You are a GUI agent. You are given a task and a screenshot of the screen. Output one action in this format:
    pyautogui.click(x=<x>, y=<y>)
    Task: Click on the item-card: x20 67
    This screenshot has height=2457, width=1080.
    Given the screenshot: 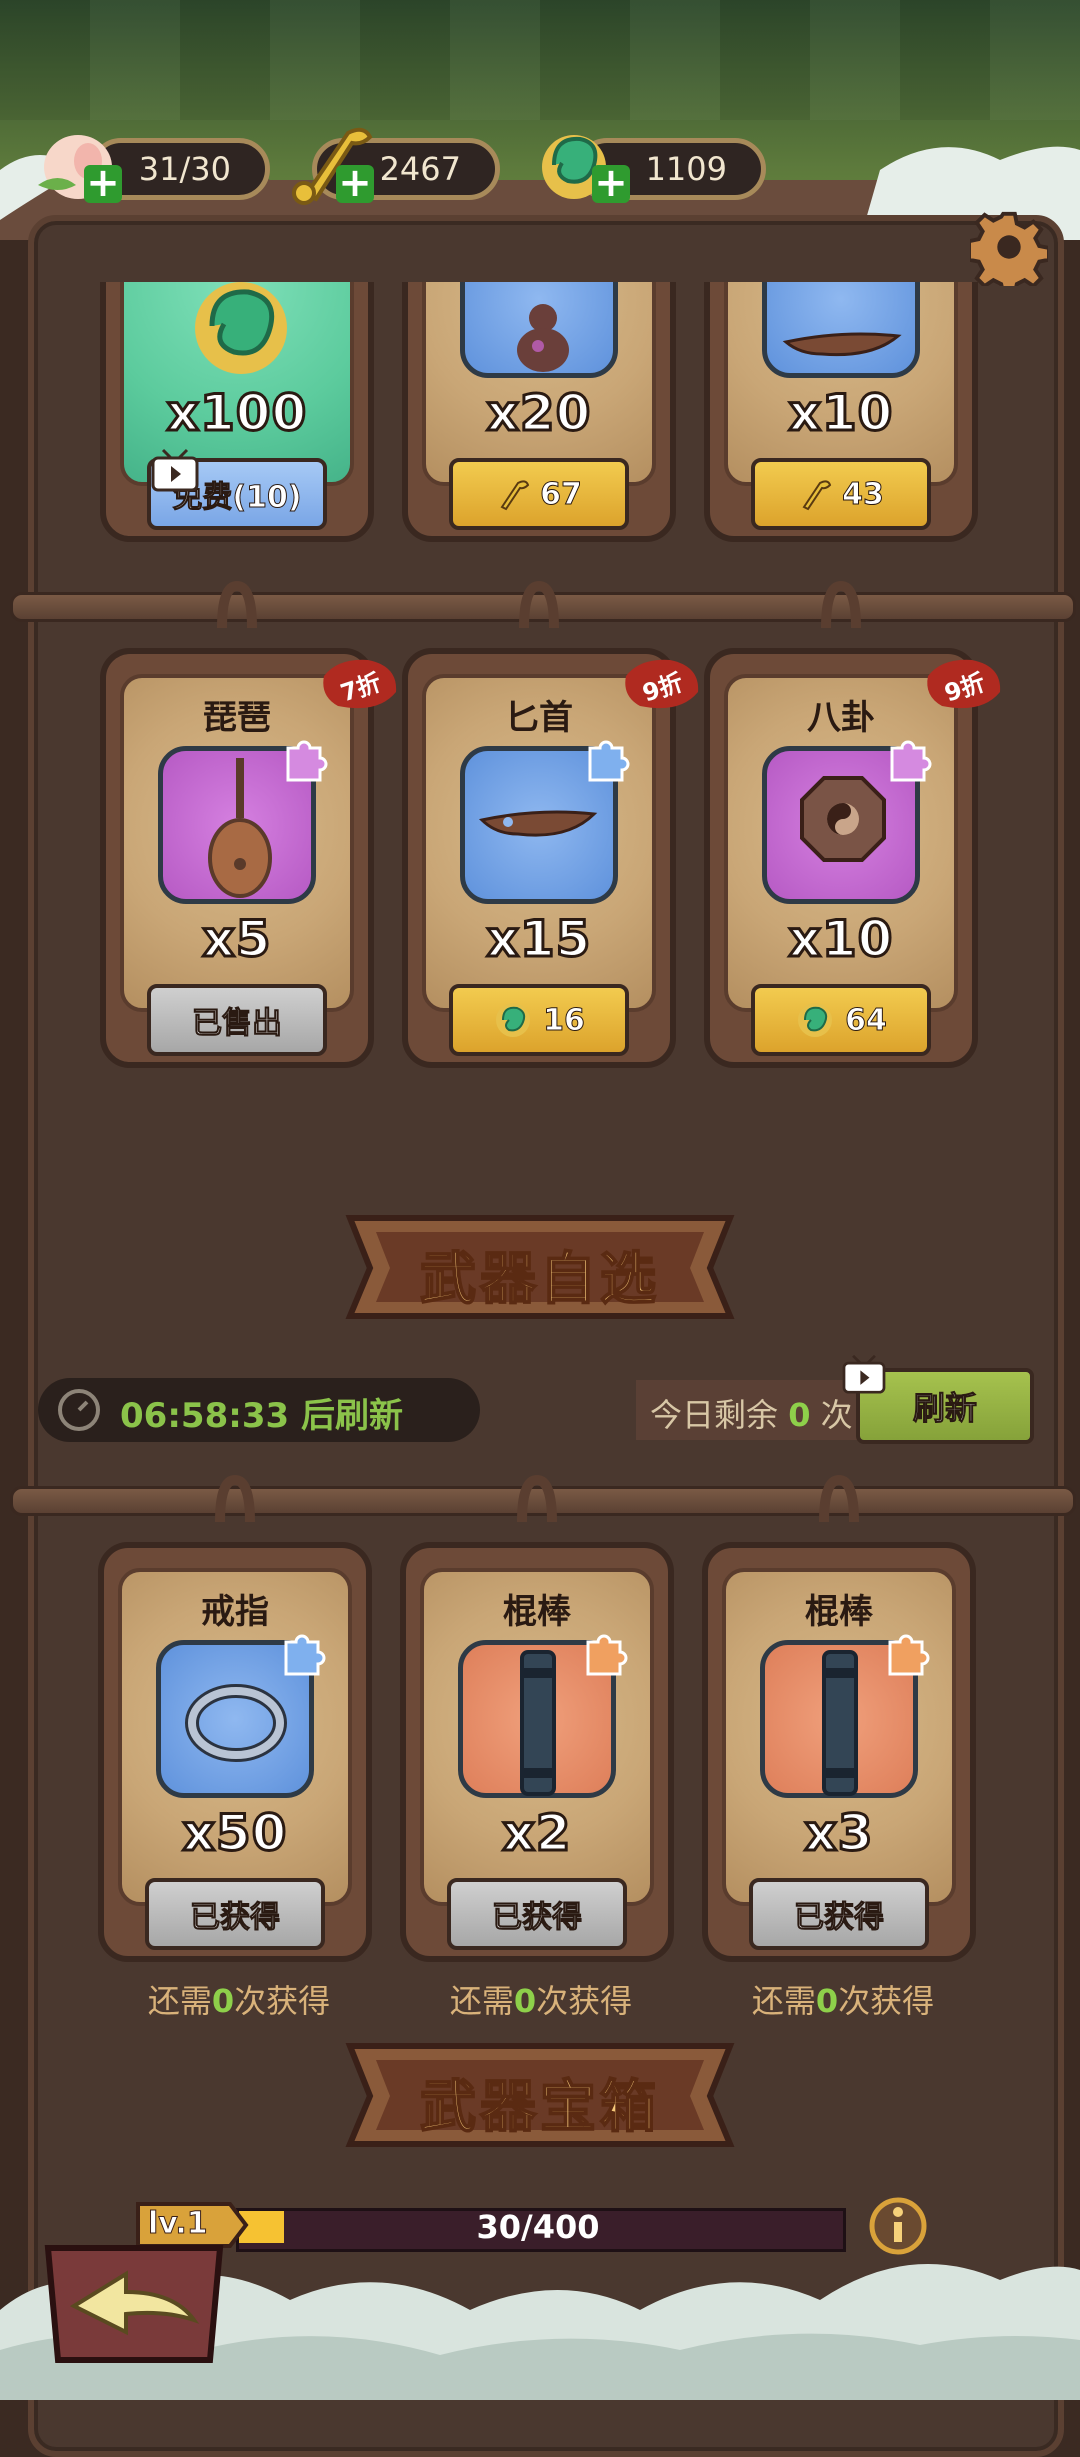 What is the action you would take?
    pyautogui.click(x=539, y=412)
    